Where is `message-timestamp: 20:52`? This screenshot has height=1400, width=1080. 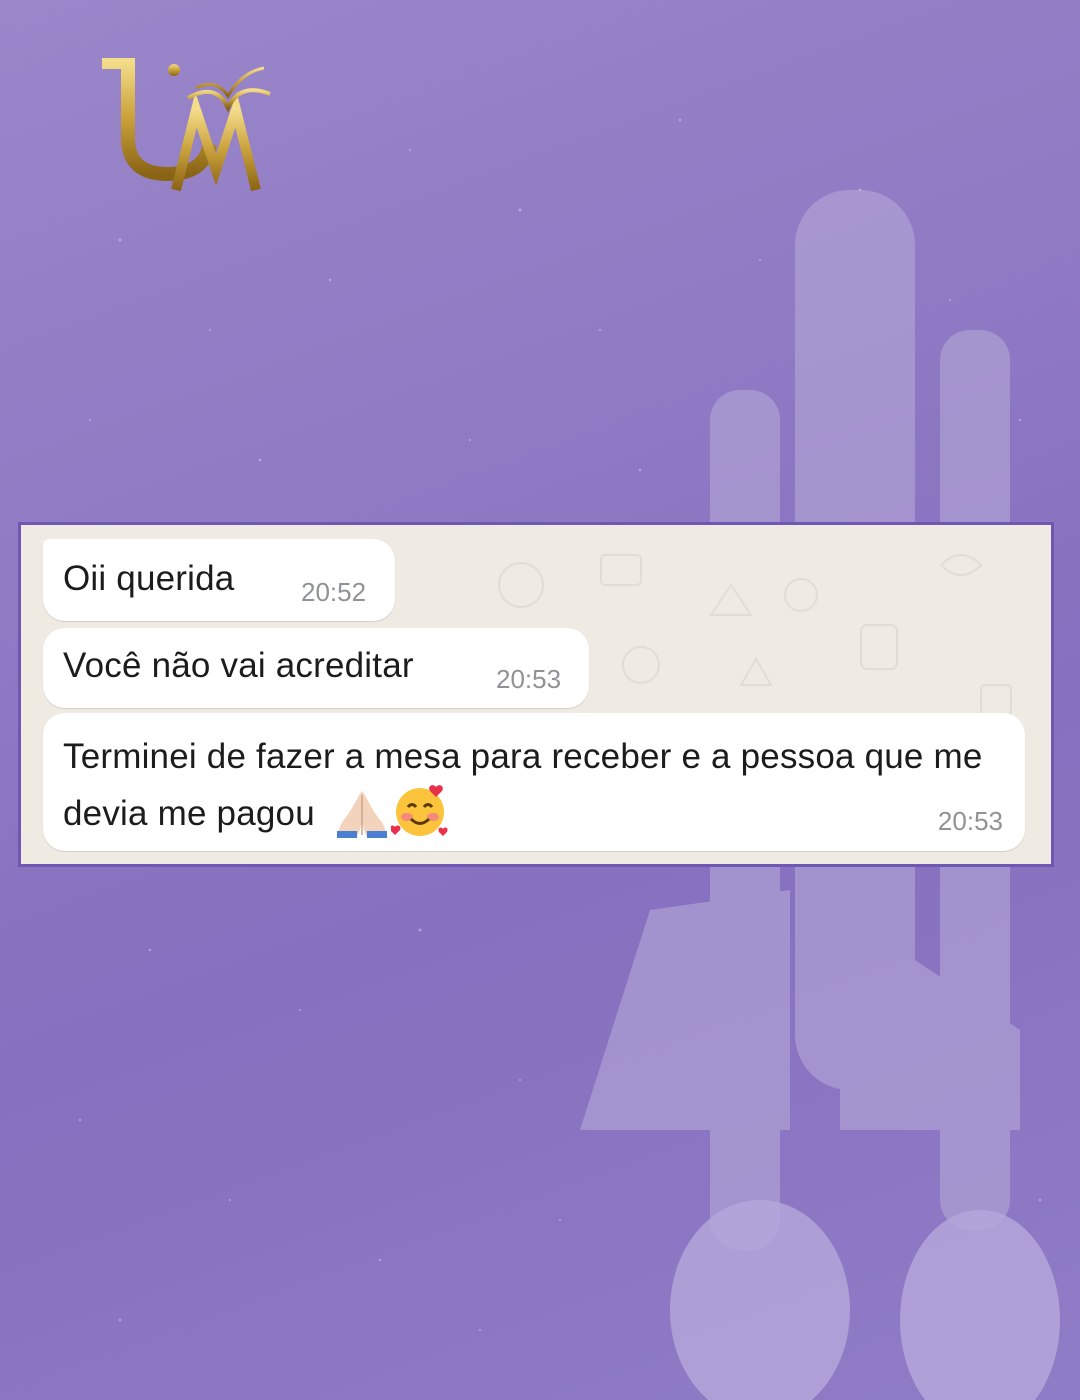
message-timestamp: 20:52 is located at coordinates (334, 592).